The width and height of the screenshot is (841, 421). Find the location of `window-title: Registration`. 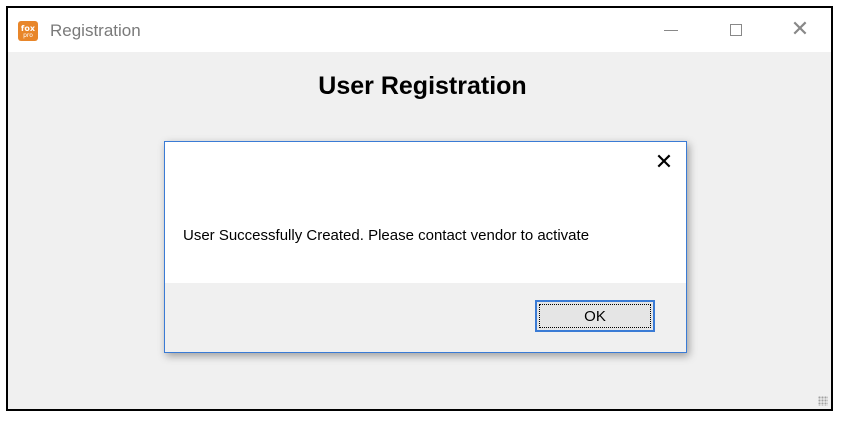

window-title: Registration is located at coordinates (95, 30).